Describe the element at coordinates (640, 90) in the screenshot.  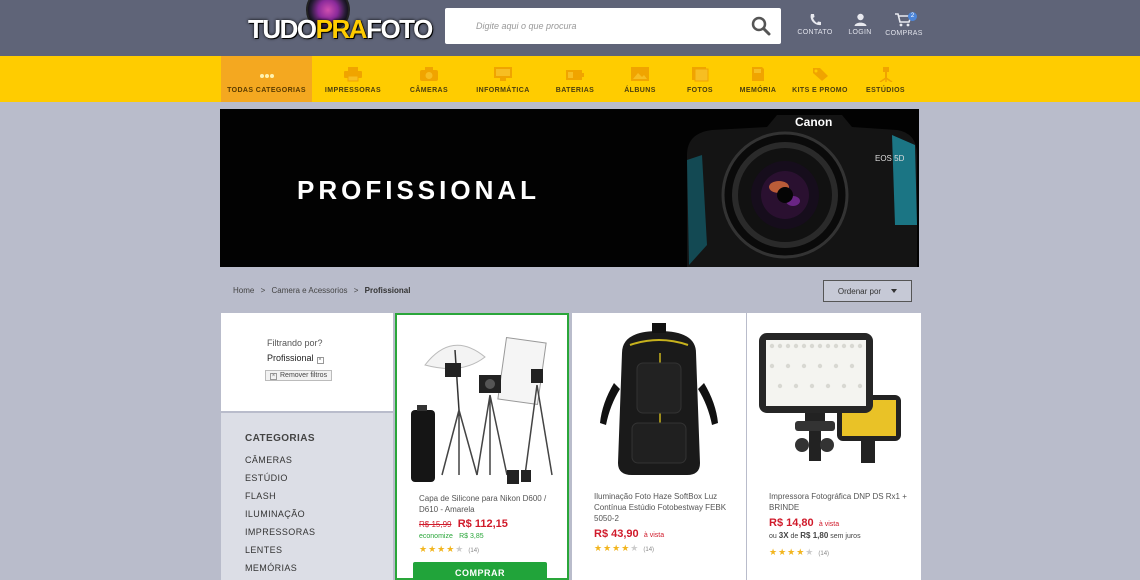
I see `nav-label: ÁLBUNS` at that location.